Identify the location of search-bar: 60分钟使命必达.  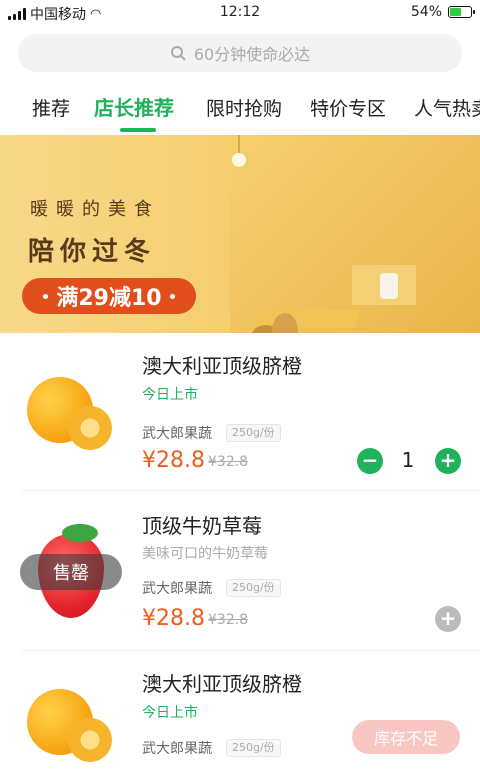
(240, 53).